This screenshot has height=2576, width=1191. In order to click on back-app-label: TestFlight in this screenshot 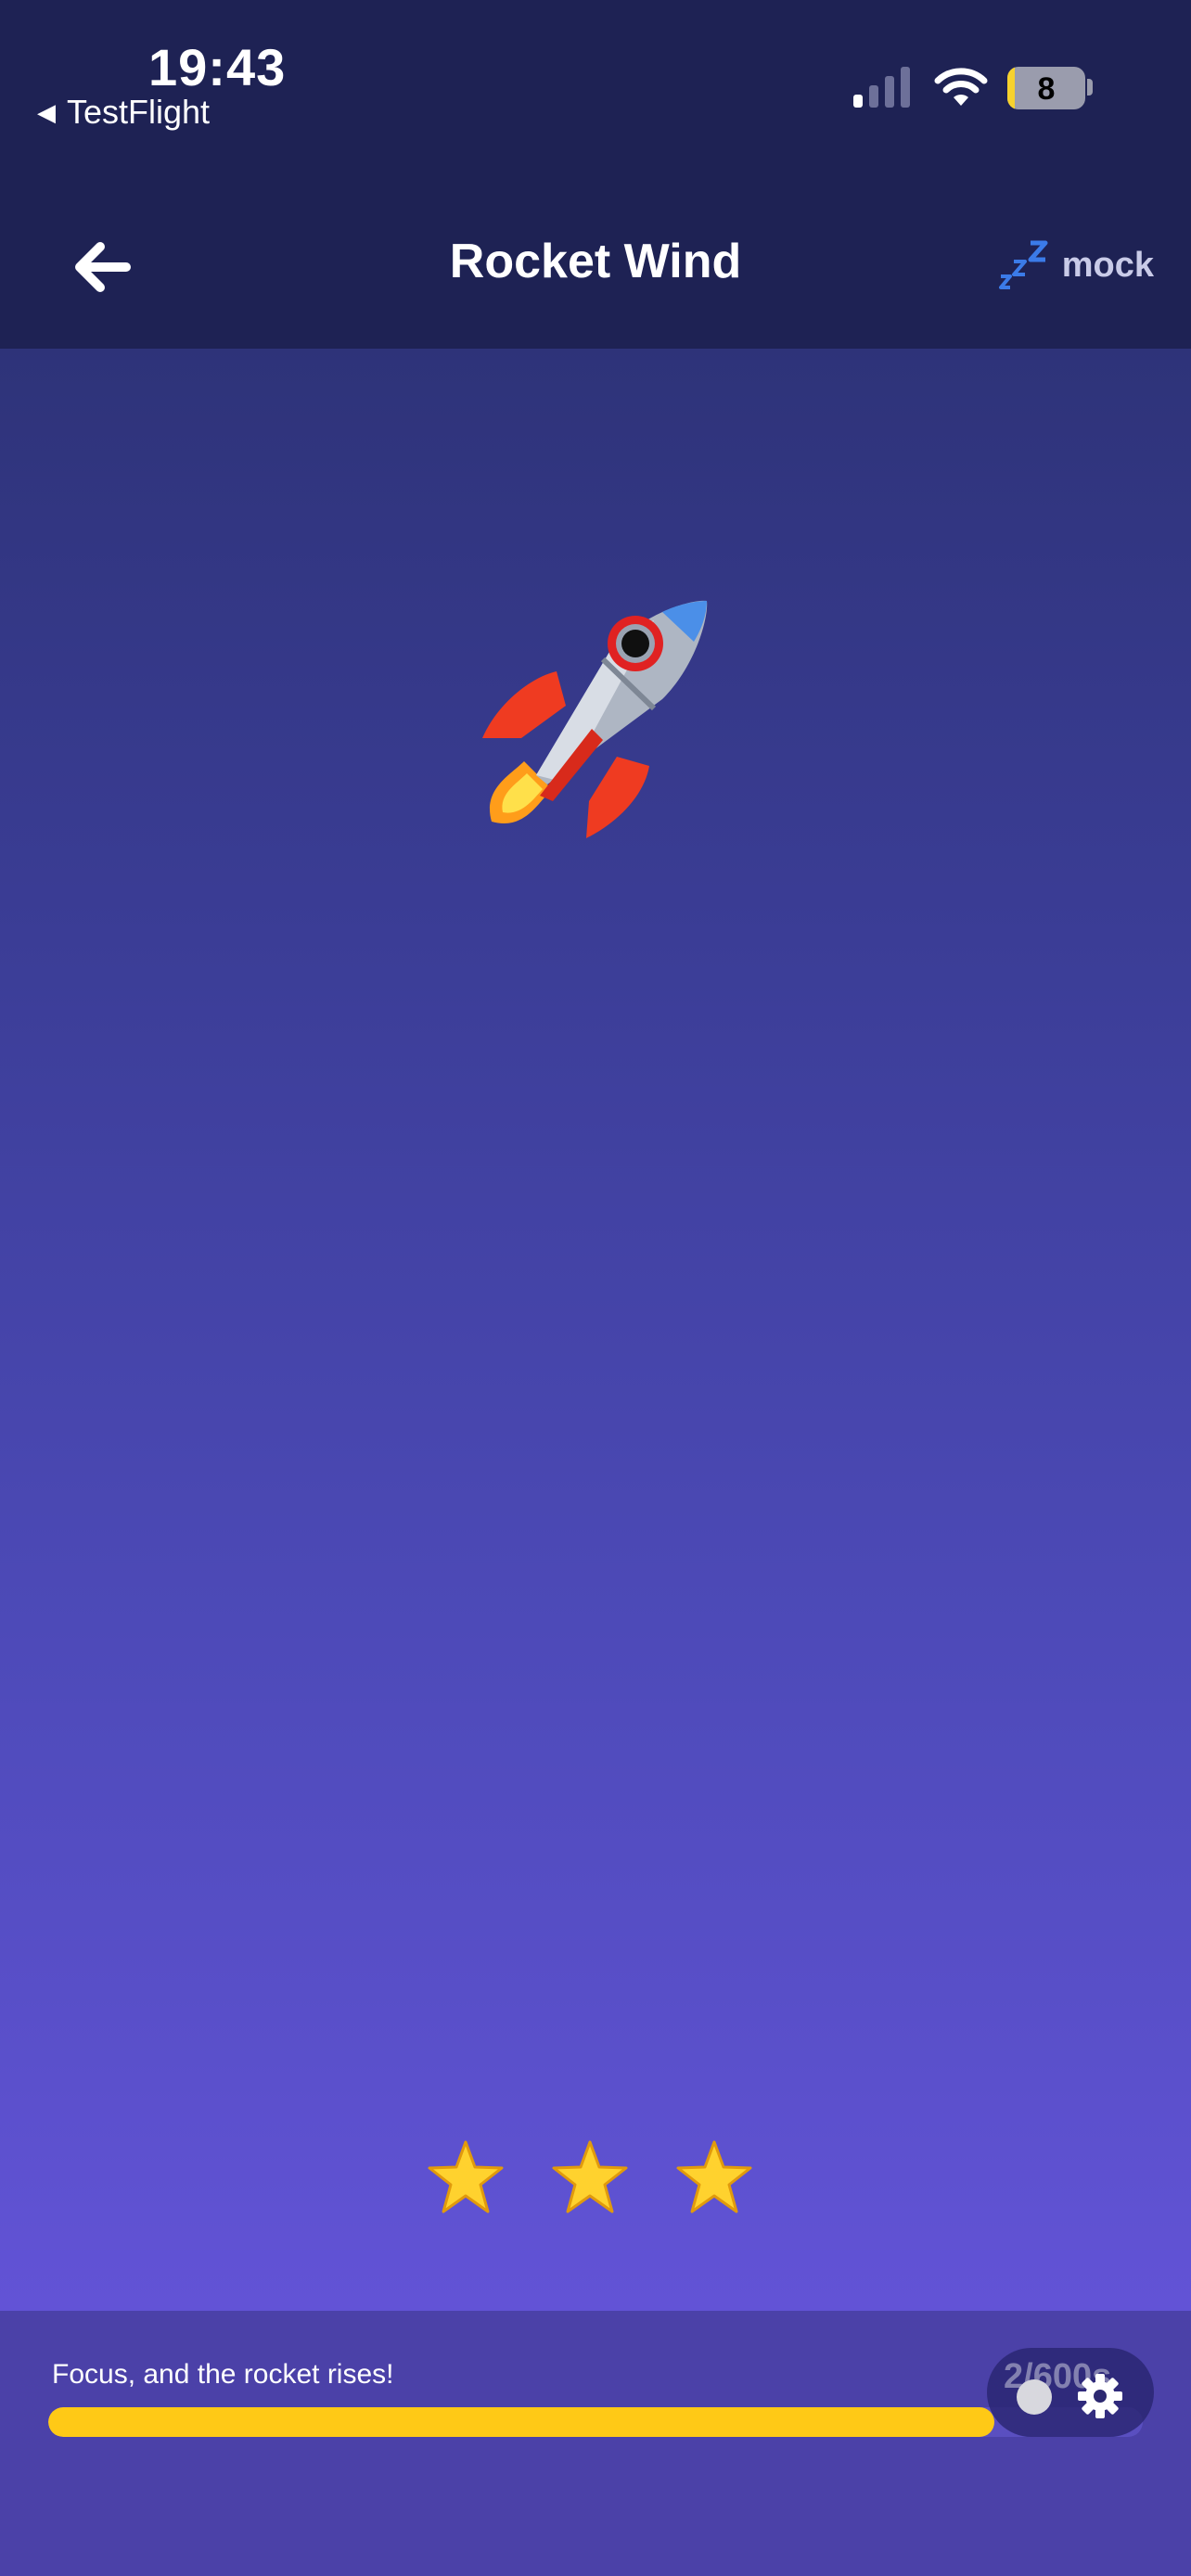, I will do `click(139, 112)`.